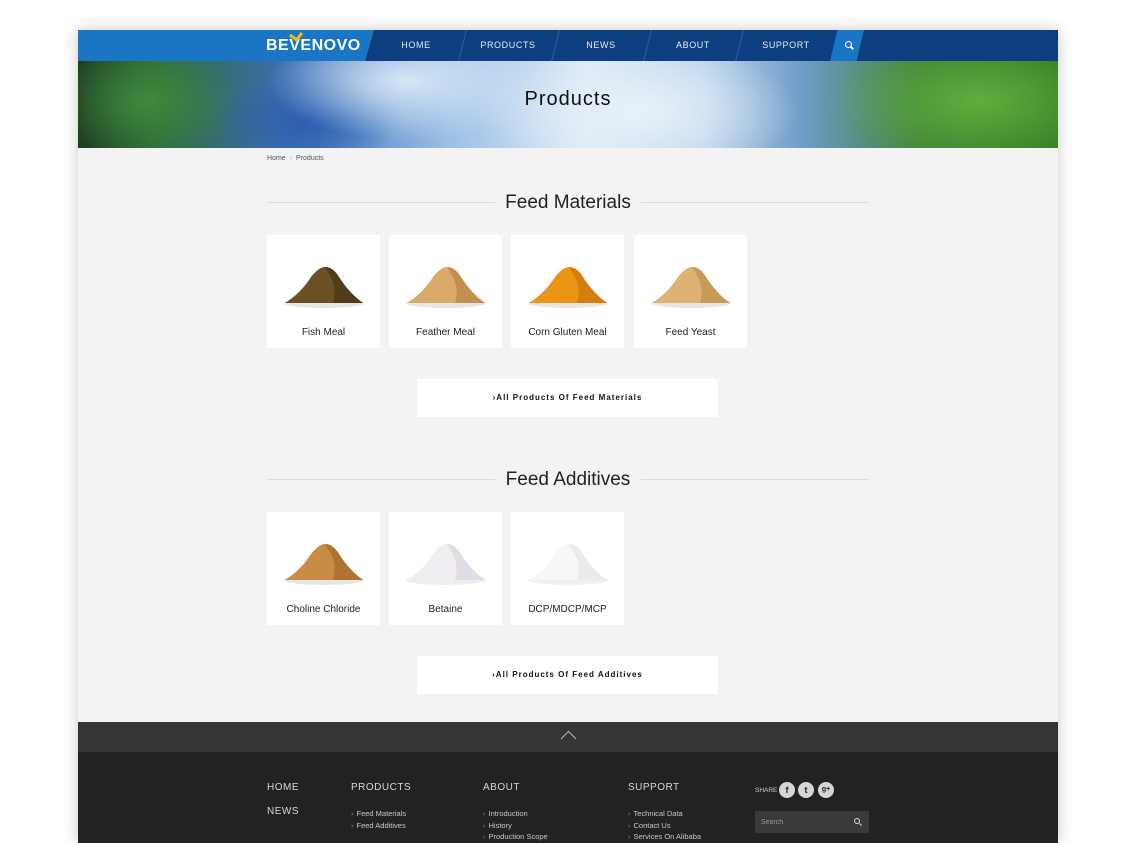  I want to click on footer-link-label: Production Scope, so click(518, 836).